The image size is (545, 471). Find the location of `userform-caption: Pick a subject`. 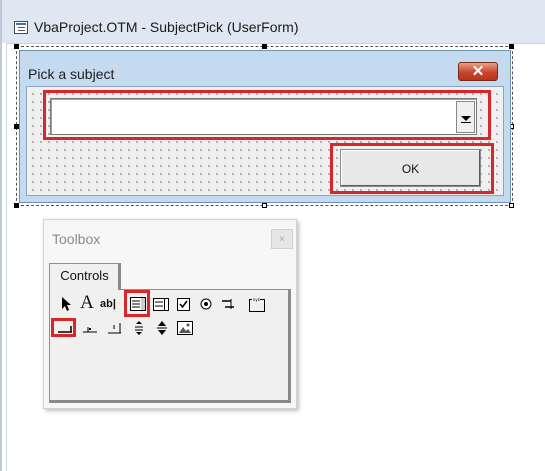

userform-caption: Pick a subject is located at coordinates (71, 74).